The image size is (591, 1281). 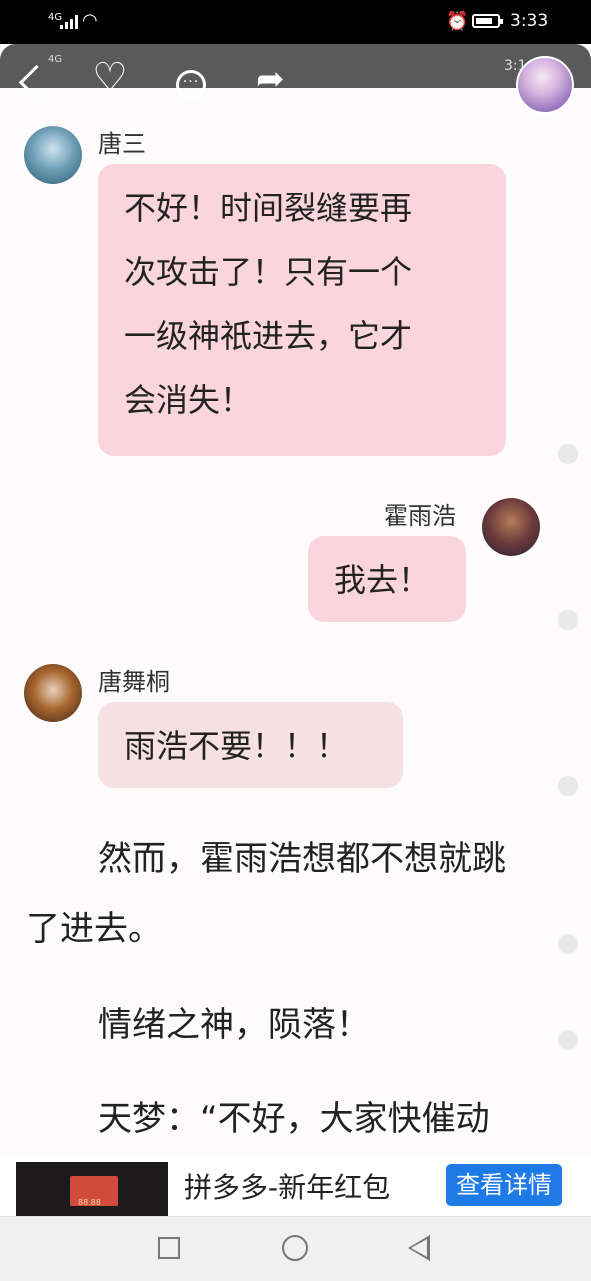 I want to click on ad-thumb-value: 88.88, so click(x=89, y=1202).